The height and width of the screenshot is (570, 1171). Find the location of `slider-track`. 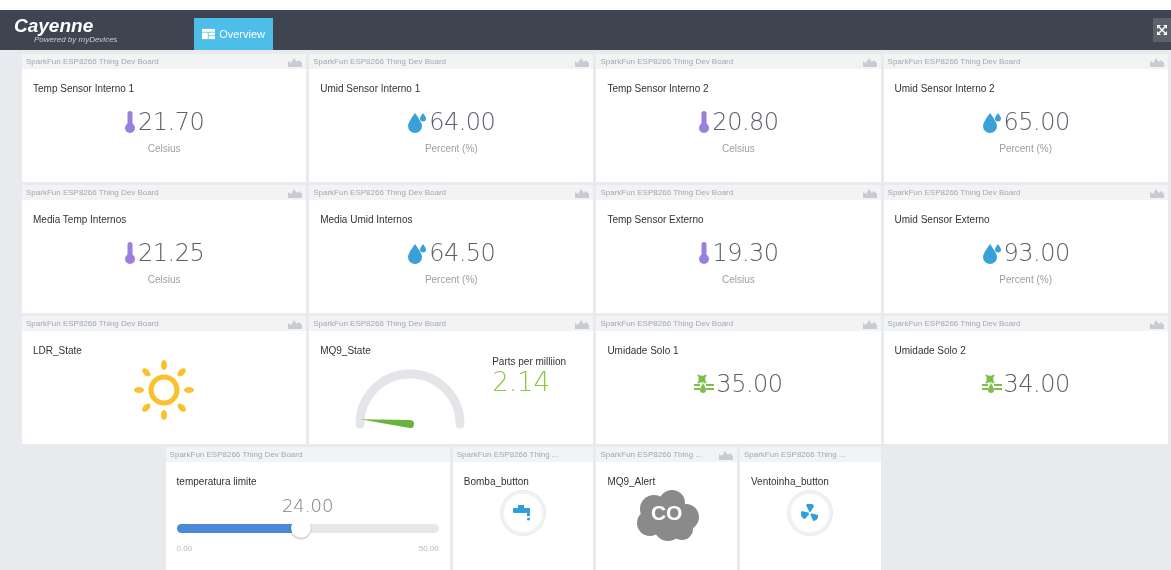

slider-track is located at coordinates (307, 529).